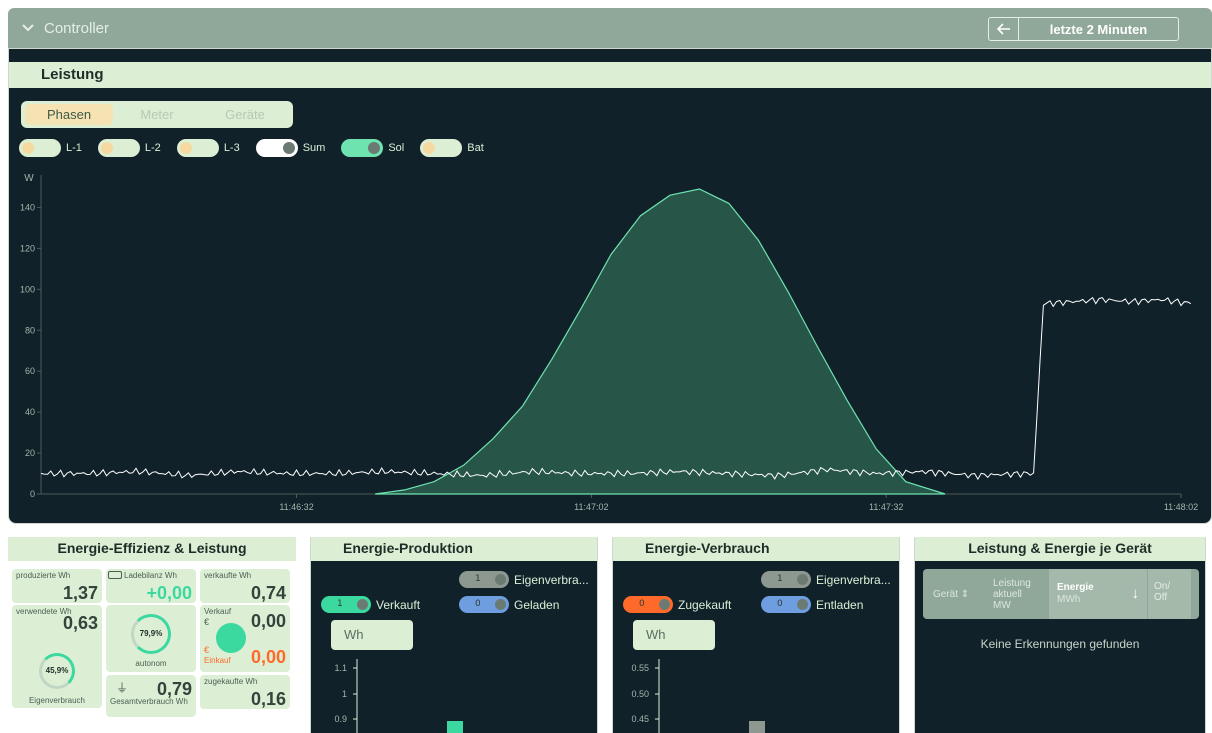 The width and height of the screenshot is (1212, 733). What do you see at coordinates (32, 494) in the screenshot?
I see `y-tick-label-0: 0` at bounding box center [32, 494].